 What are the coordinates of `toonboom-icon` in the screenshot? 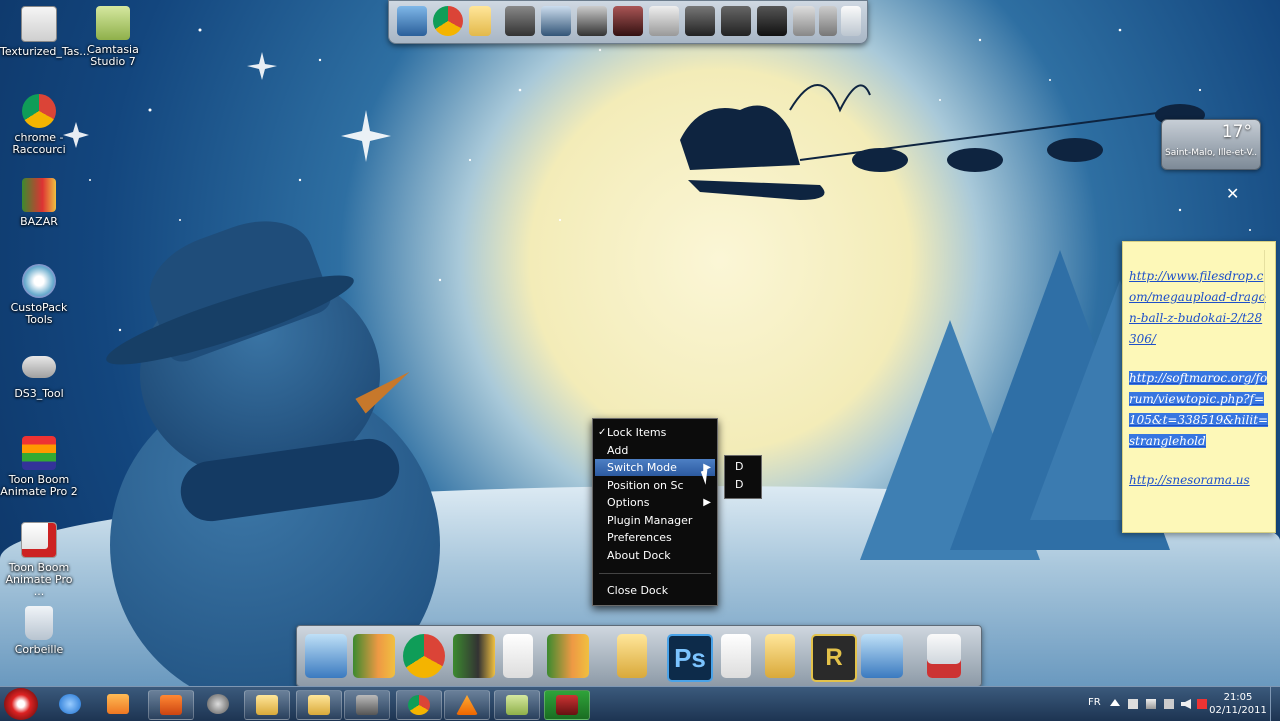 It's located at (39, 453).